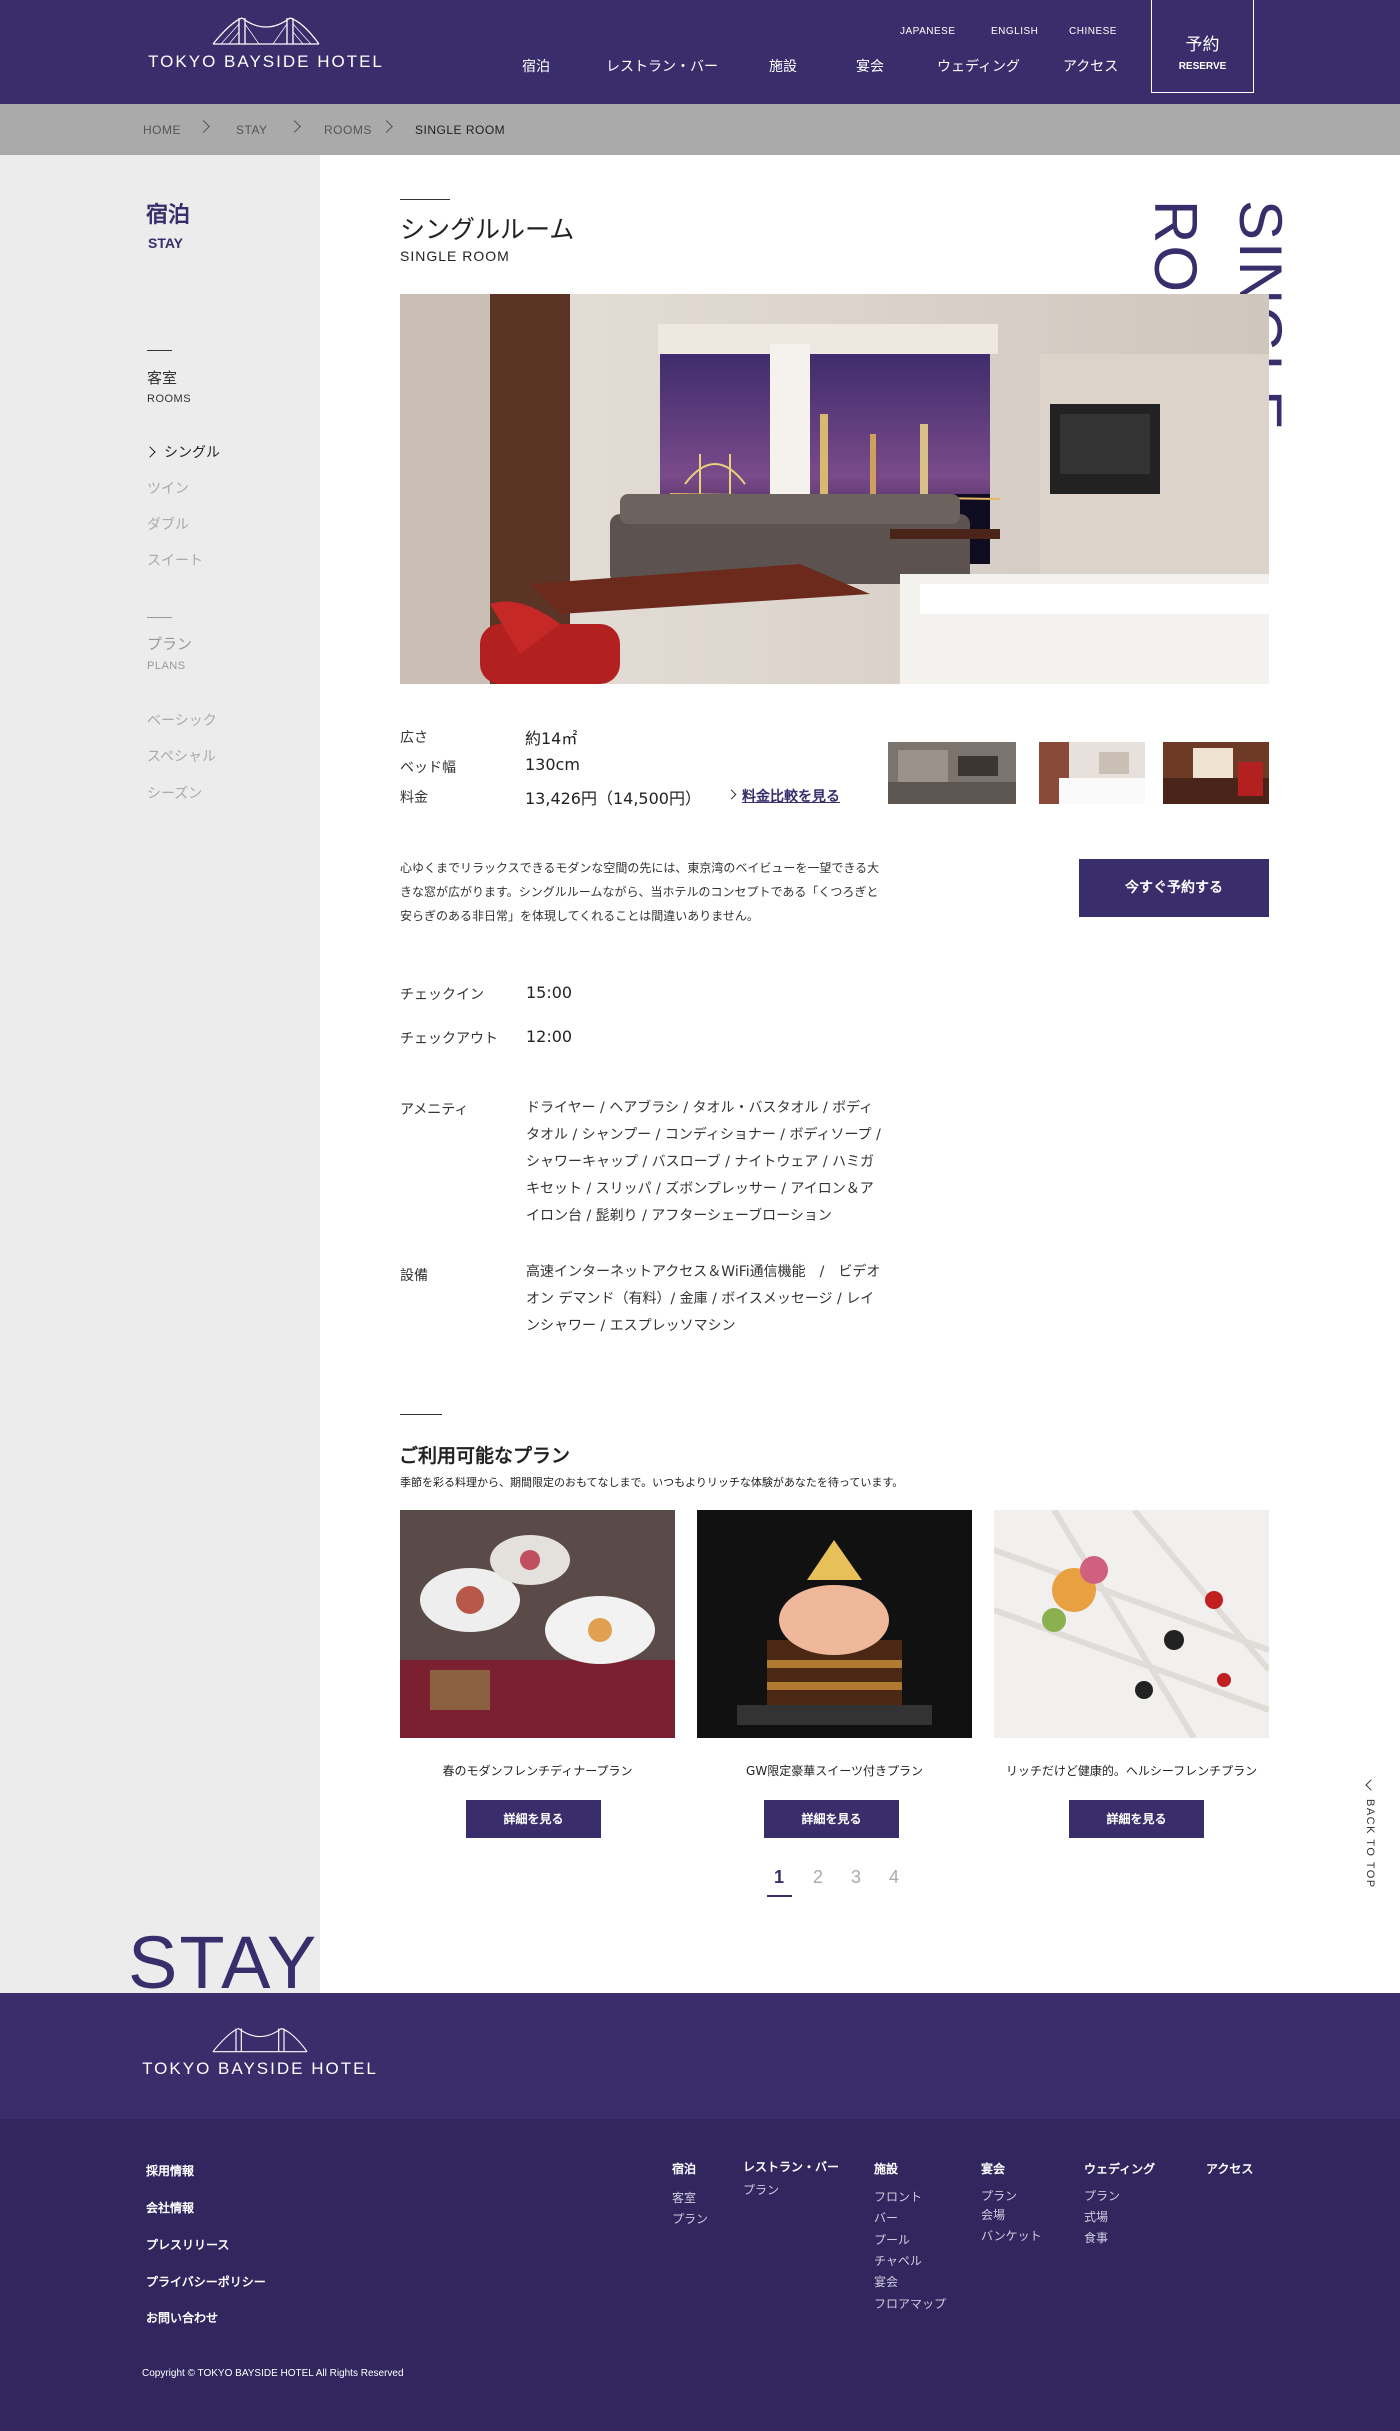 Image resolution: width=1400 pixels, height=2431 pixels. I want to click on breadcrumb-rooms: ROOMS, so click(348, 130).